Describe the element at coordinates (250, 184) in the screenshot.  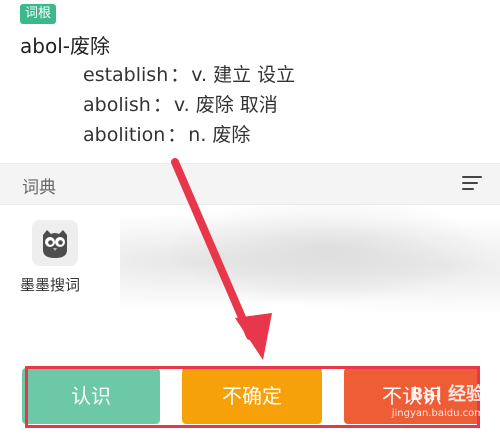
I see `dictionary-header: 词典` at that location.